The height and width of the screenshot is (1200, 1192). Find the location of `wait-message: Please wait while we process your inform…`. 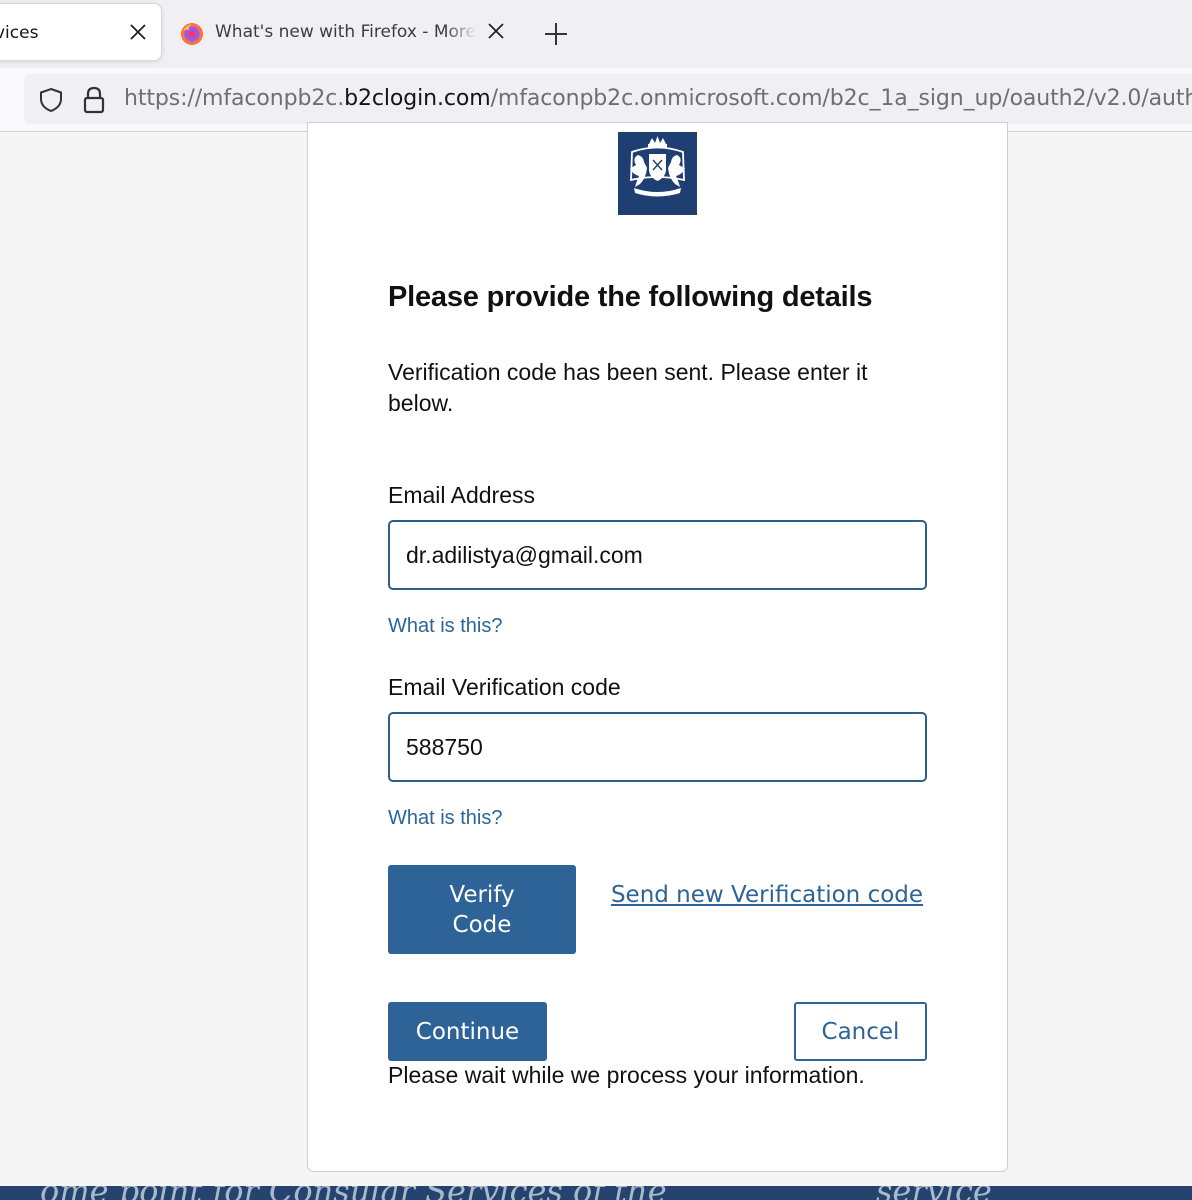

wait-message: Please wait while we process your inform… is located at coordinates (626, 1075).